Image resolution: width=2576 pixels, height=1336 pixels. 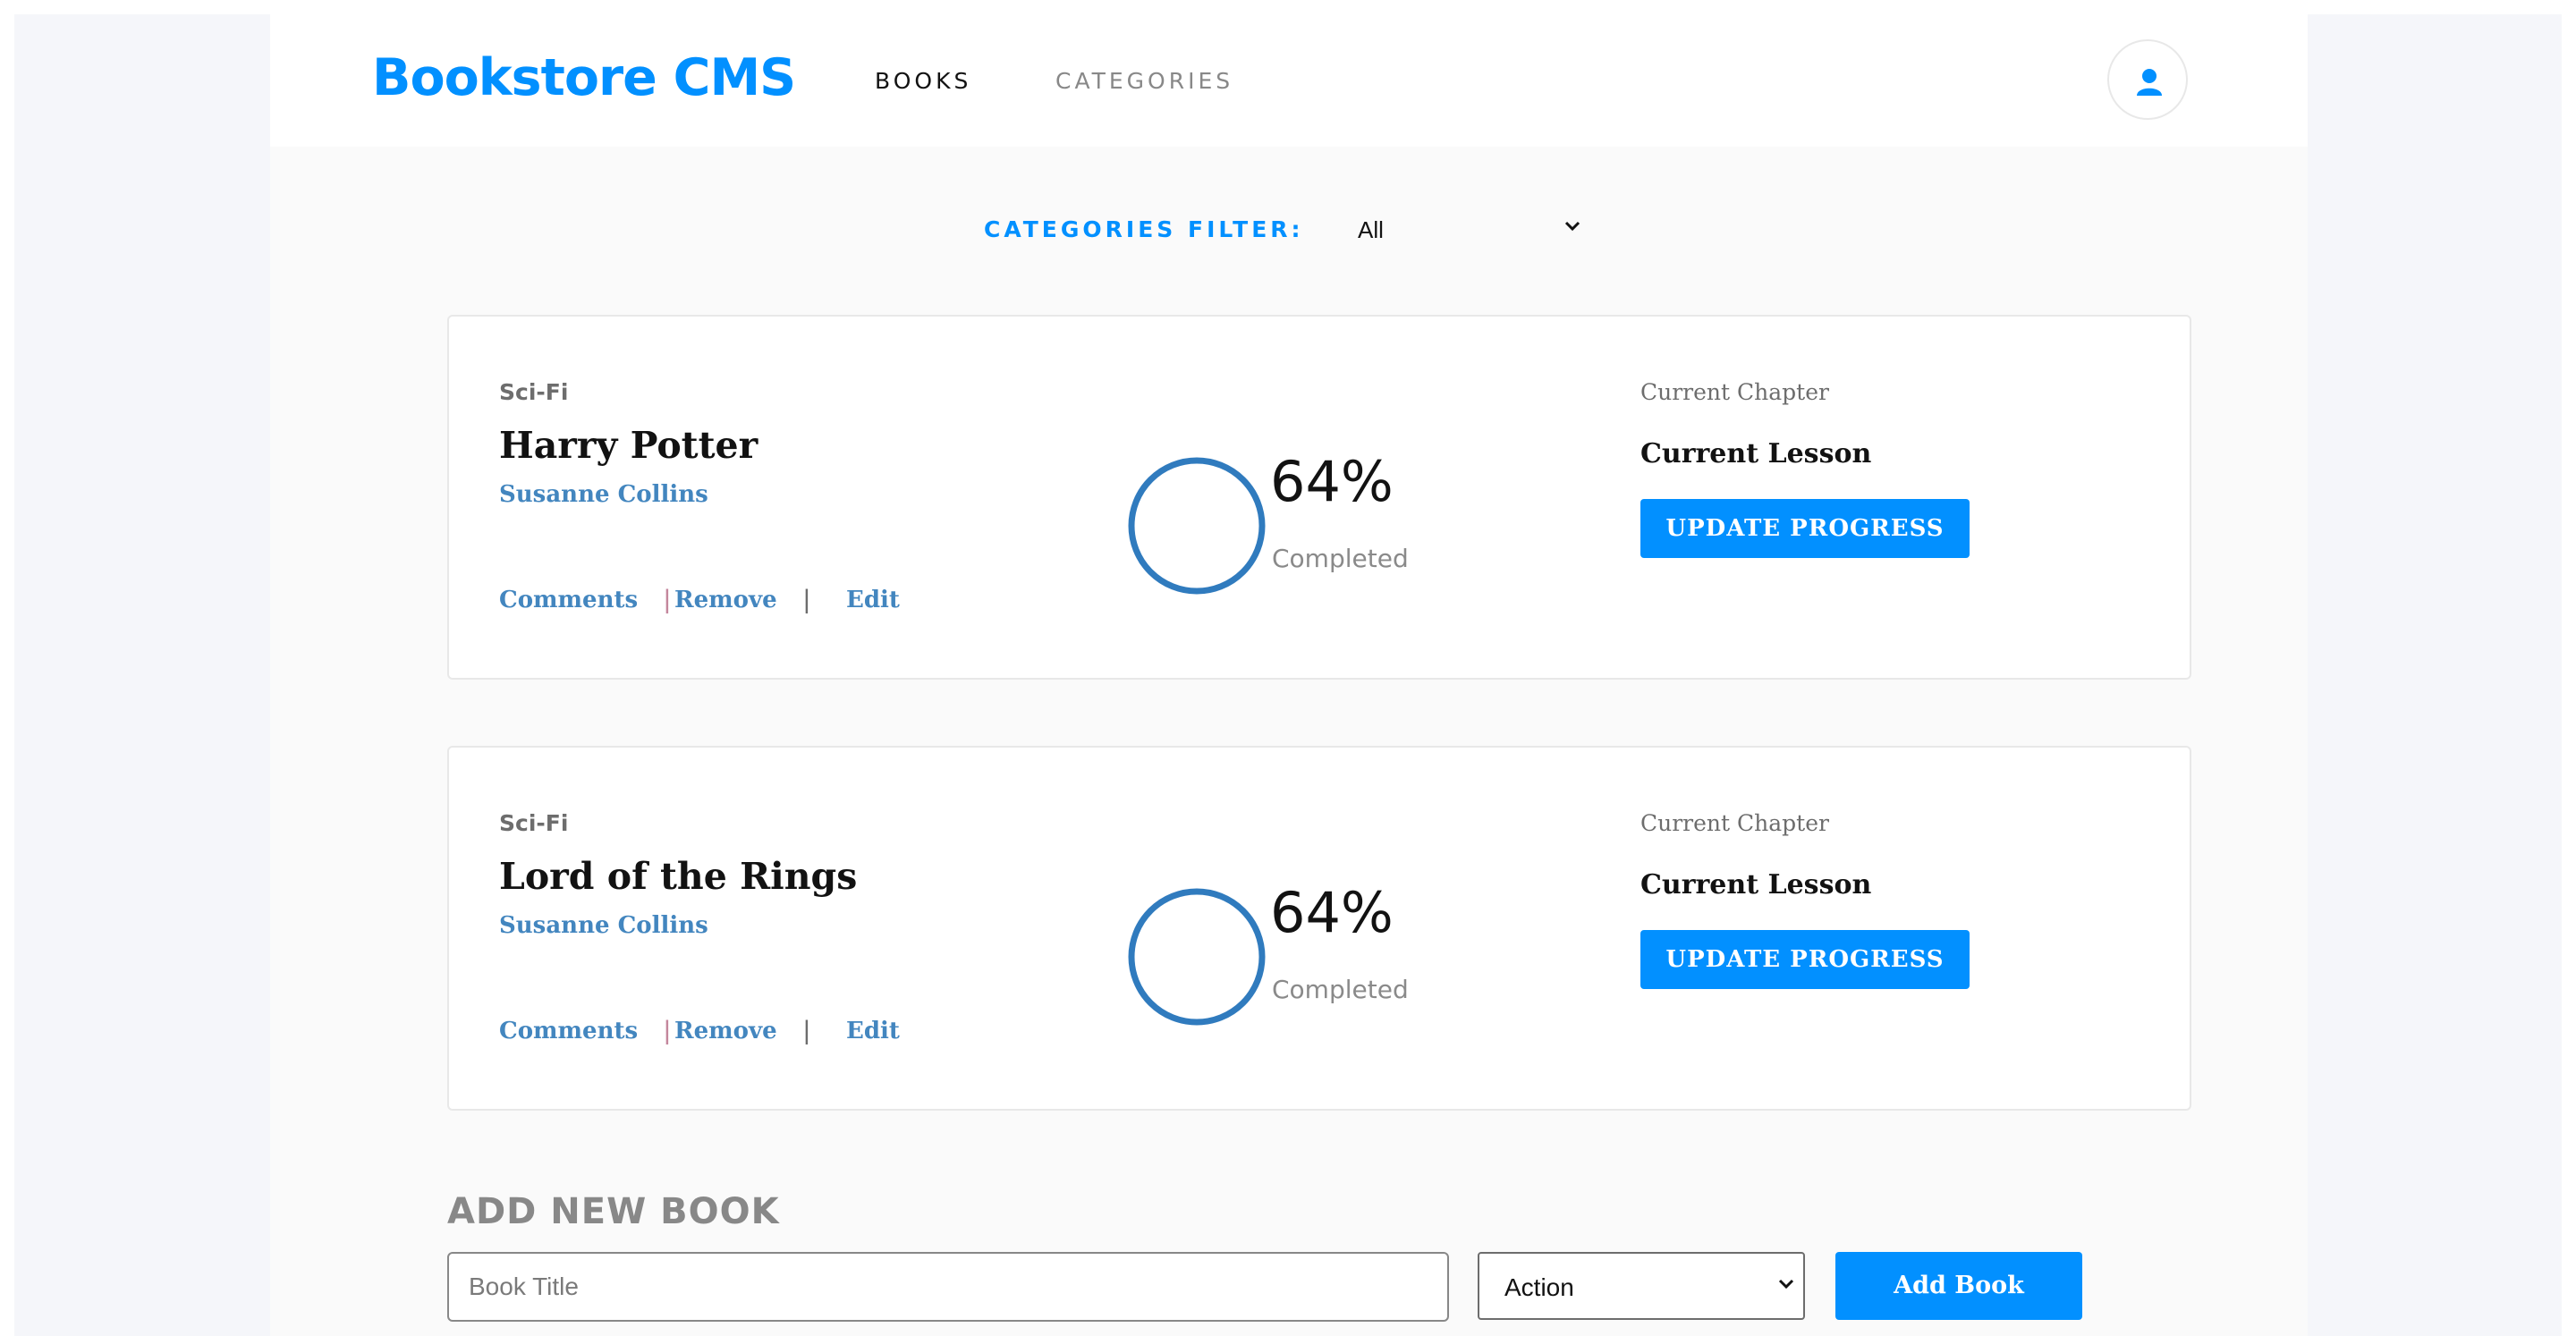 I want to click on nav-categories-link: CATEGORIES, so click(x=1144, y=81).